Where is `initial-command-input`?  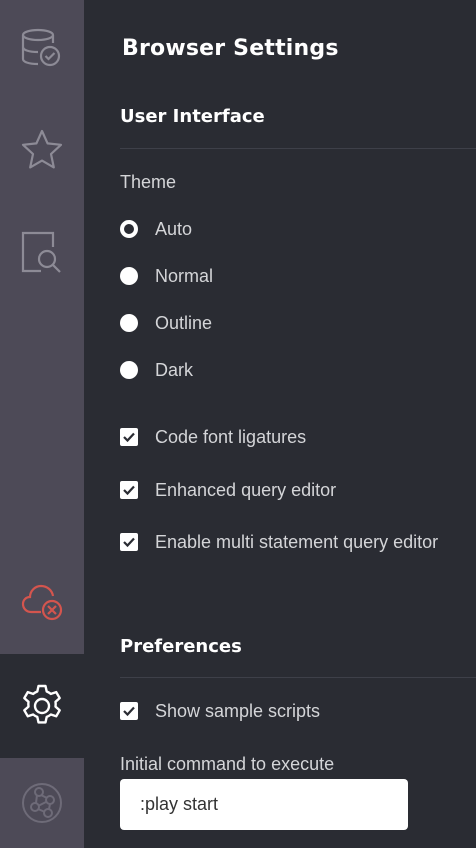
initial-command-input is located at coordinates (264, 804).